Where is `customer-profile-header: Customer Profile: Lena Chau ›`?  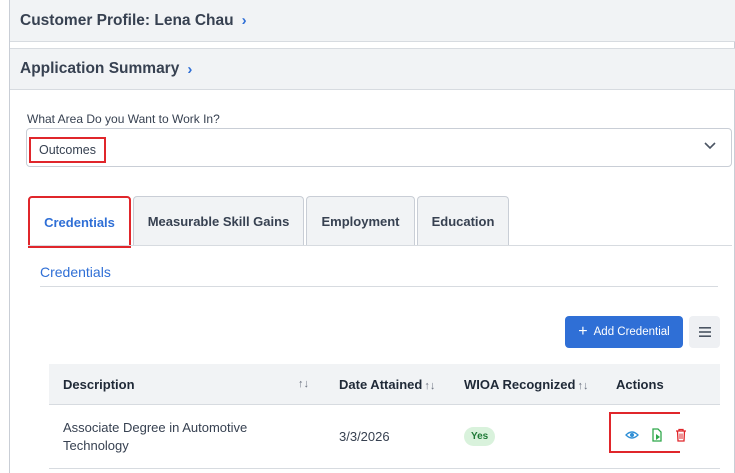
customer-profile-header: Customer Profile: Lena Chau › is located at coordinates (372, 21).